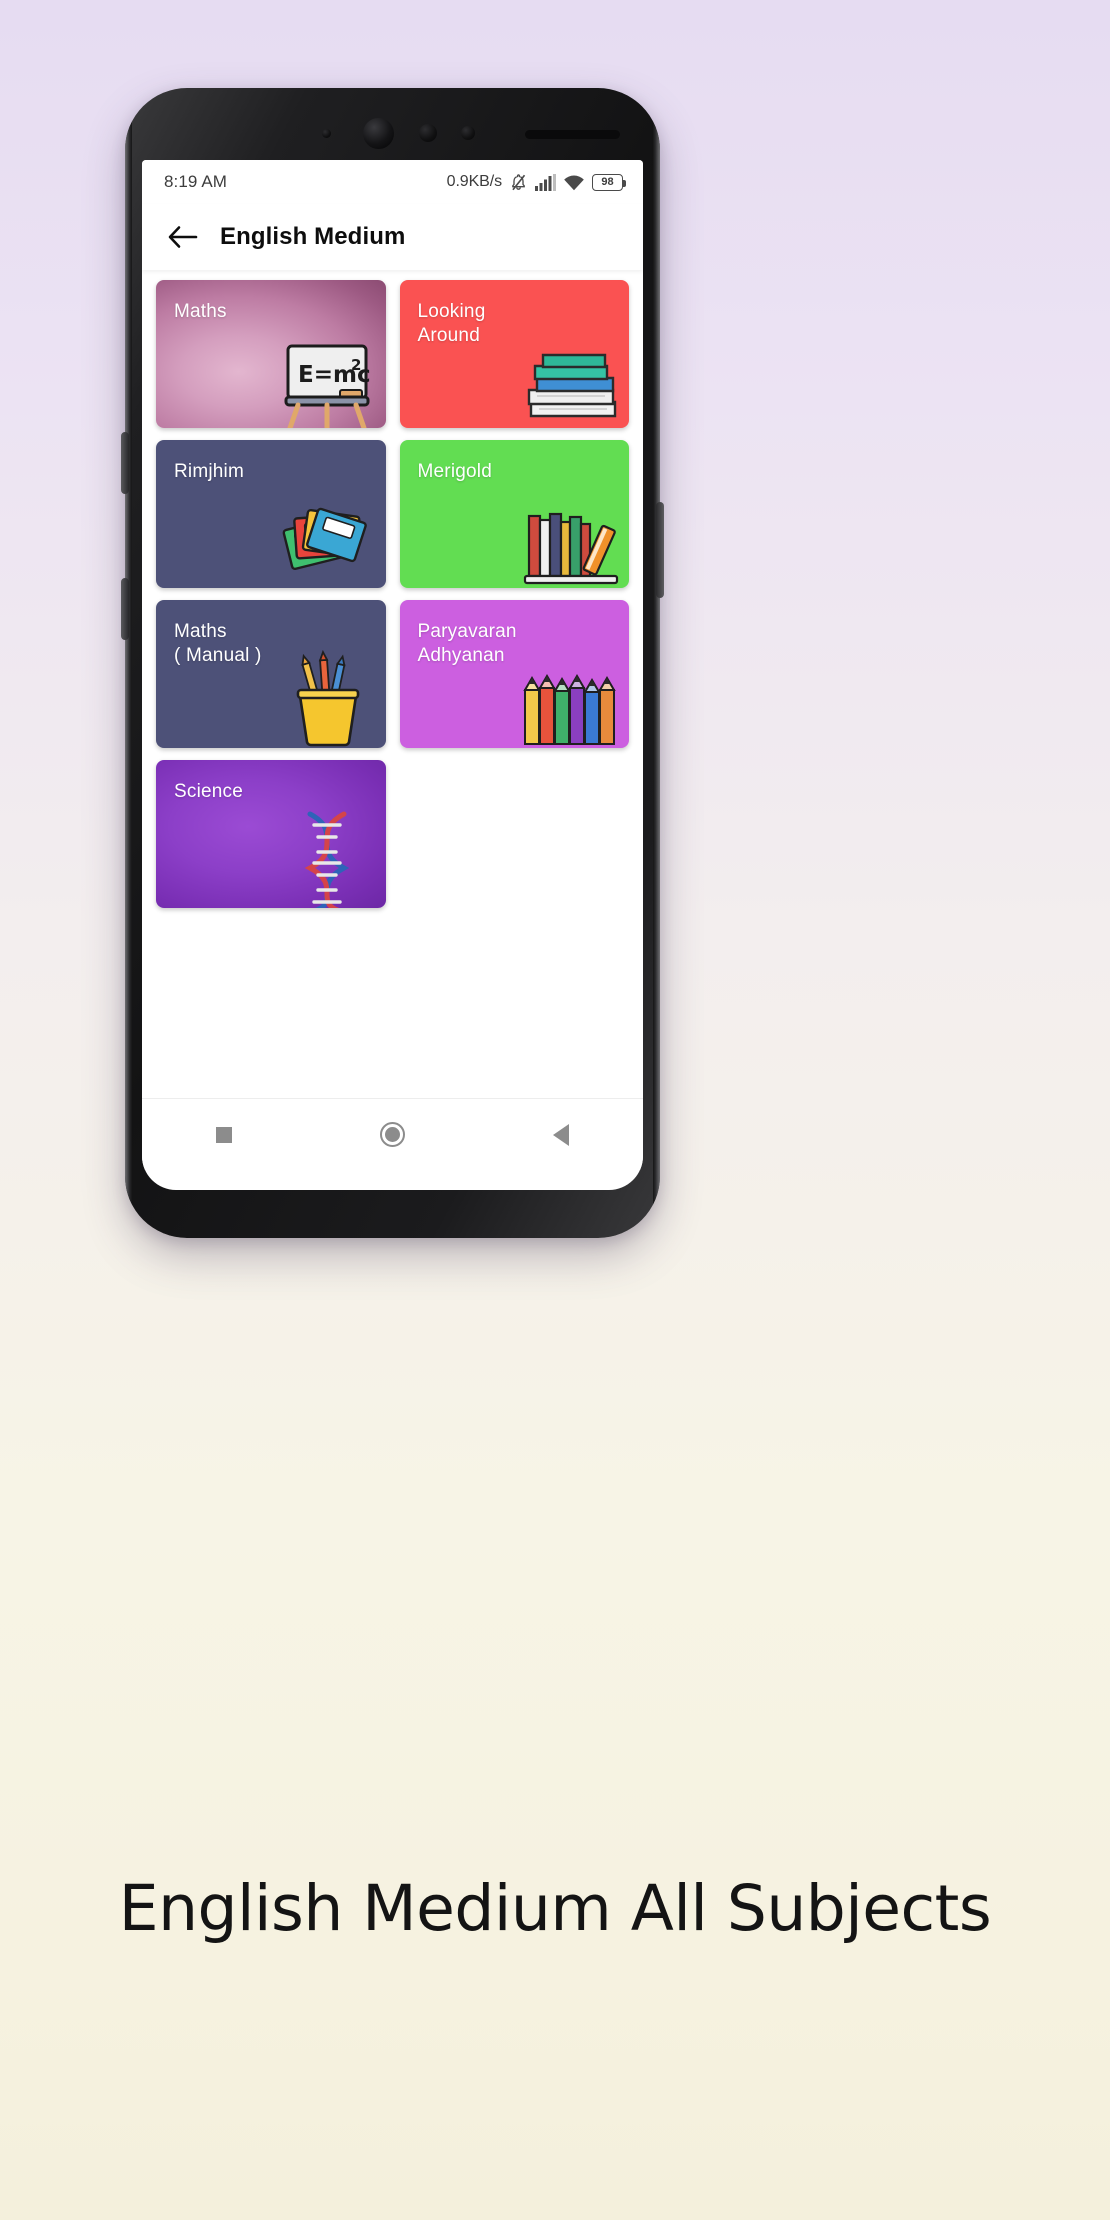 The image size is (1110, 2220). I want to click on home-circle-icon, so click(392, 1134).